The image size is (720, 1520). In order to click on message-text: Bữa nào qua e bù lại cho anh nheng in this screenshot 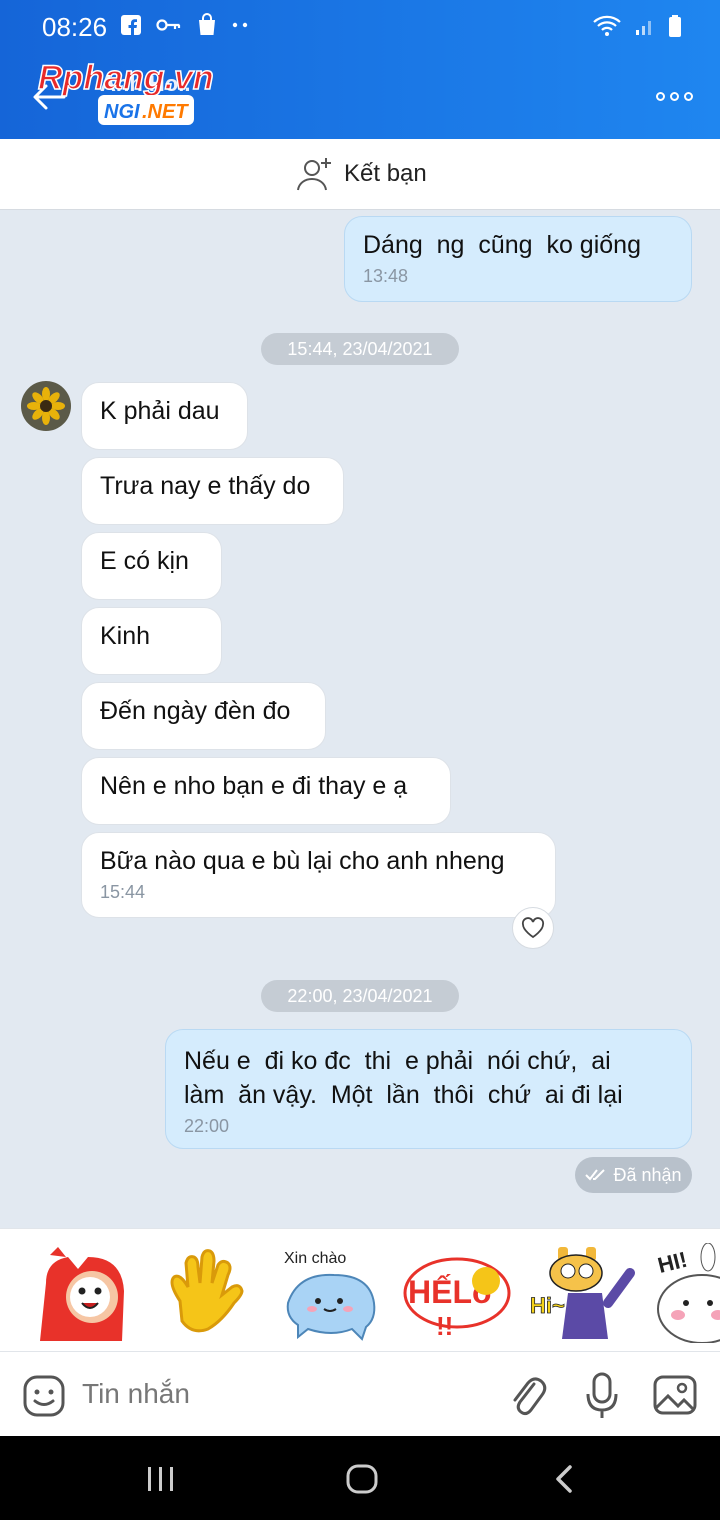, I will do `click(302, 861)`.